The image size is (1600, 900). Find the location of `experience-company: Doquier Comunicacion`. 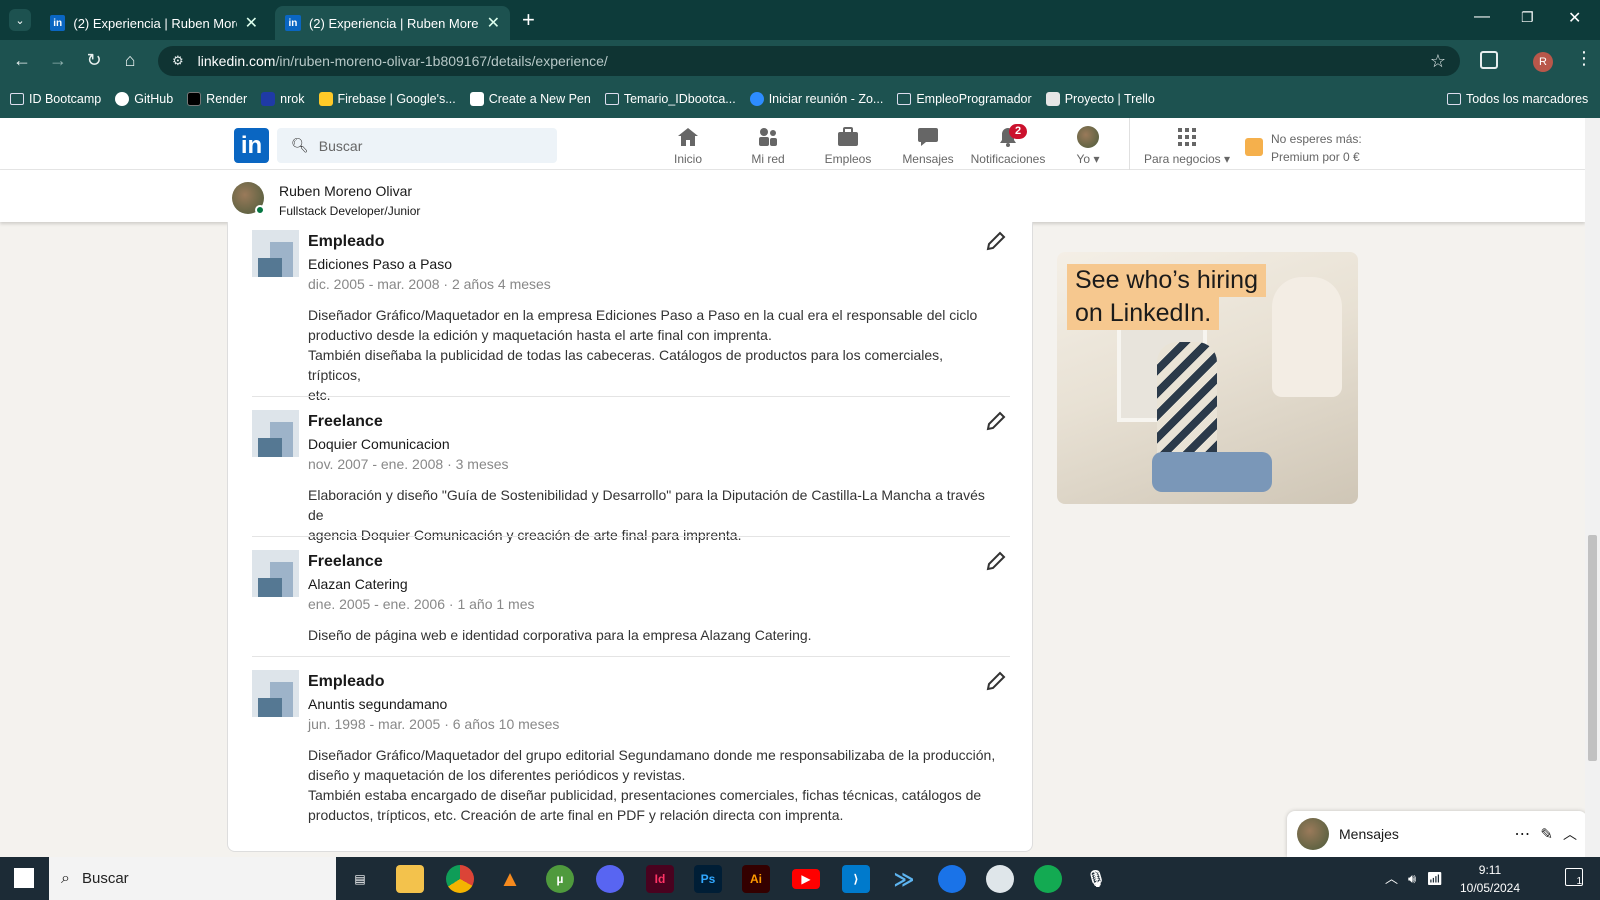

experience-company: Doquier Comunicacion is located at coordinates (379, 444).